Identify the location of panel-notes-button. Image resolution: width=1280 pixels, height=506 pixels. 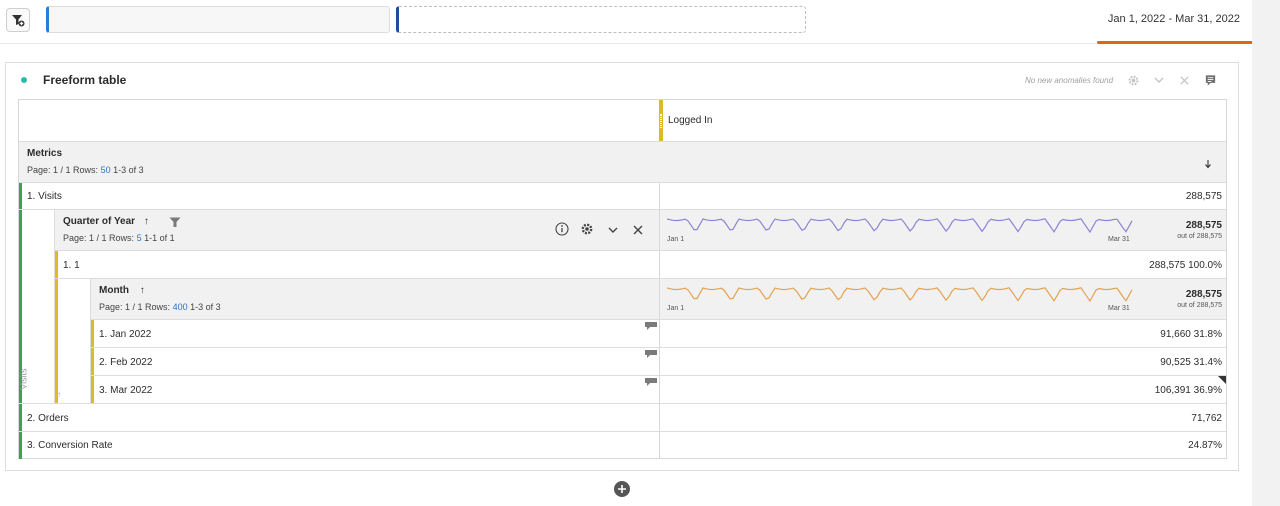
(1210, 80).